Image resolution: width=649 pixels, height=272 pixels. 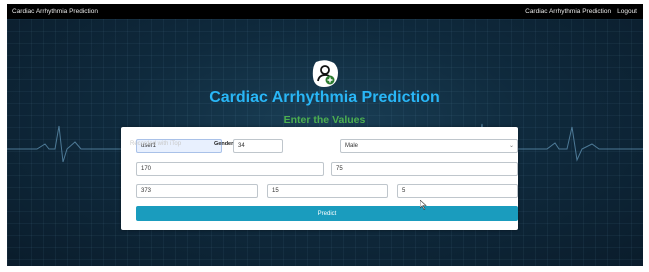 I want to click on feature-field-5: 373, so click(x=197, y=191).